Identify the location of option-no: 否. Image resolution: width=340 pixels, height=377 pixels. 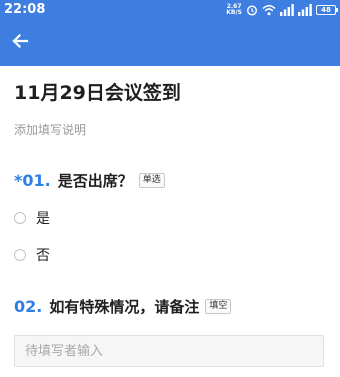
(32, 255).